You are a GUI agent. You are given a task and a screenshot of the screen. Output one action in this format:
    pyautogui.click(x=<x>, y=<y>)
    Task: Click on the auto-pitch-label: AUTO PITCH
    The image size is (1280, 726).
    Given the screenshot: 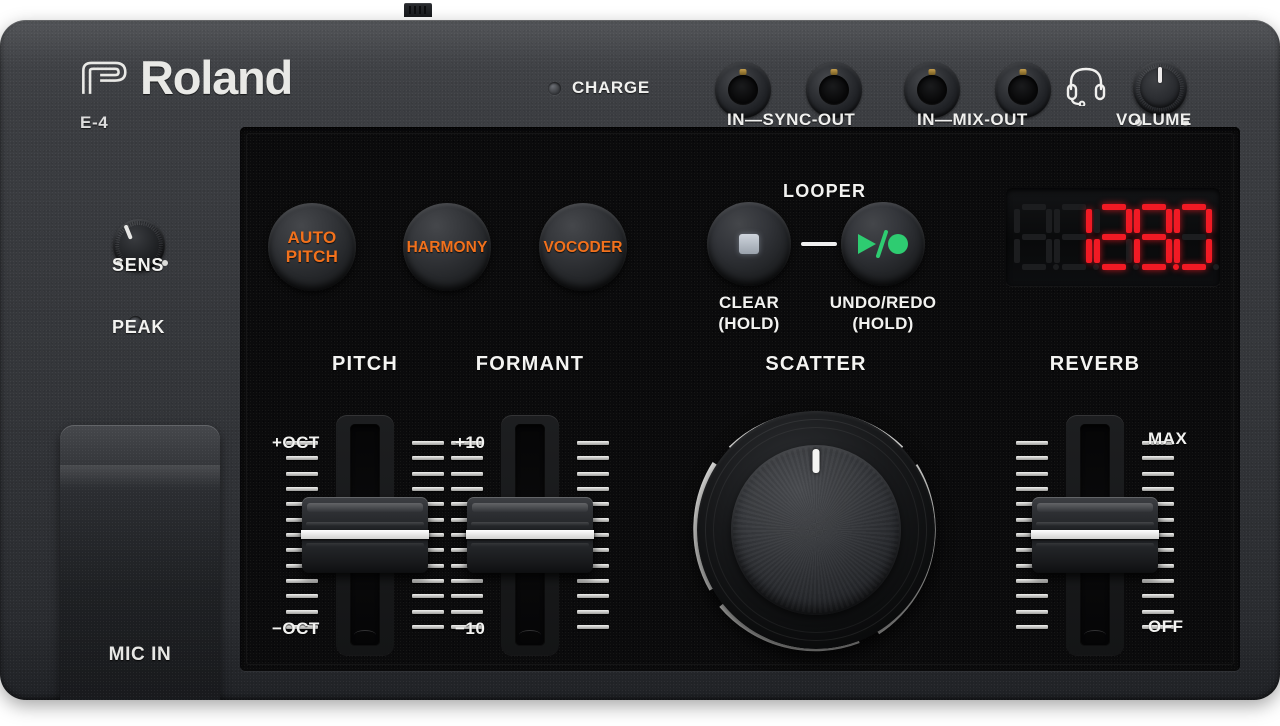 What is the action you would take?
    pyautogui.click(x=312, y=247)
    